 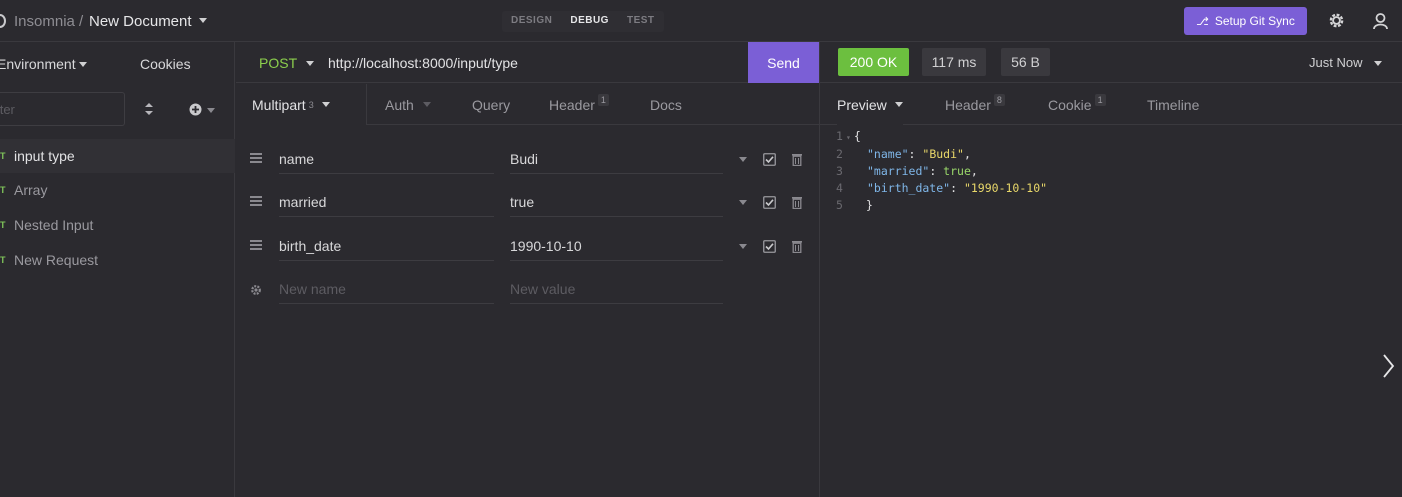 What do you see at coordinates (386, 202) in the screenshot?
I see `param-name-input: married` at bounding box center [386, 202].